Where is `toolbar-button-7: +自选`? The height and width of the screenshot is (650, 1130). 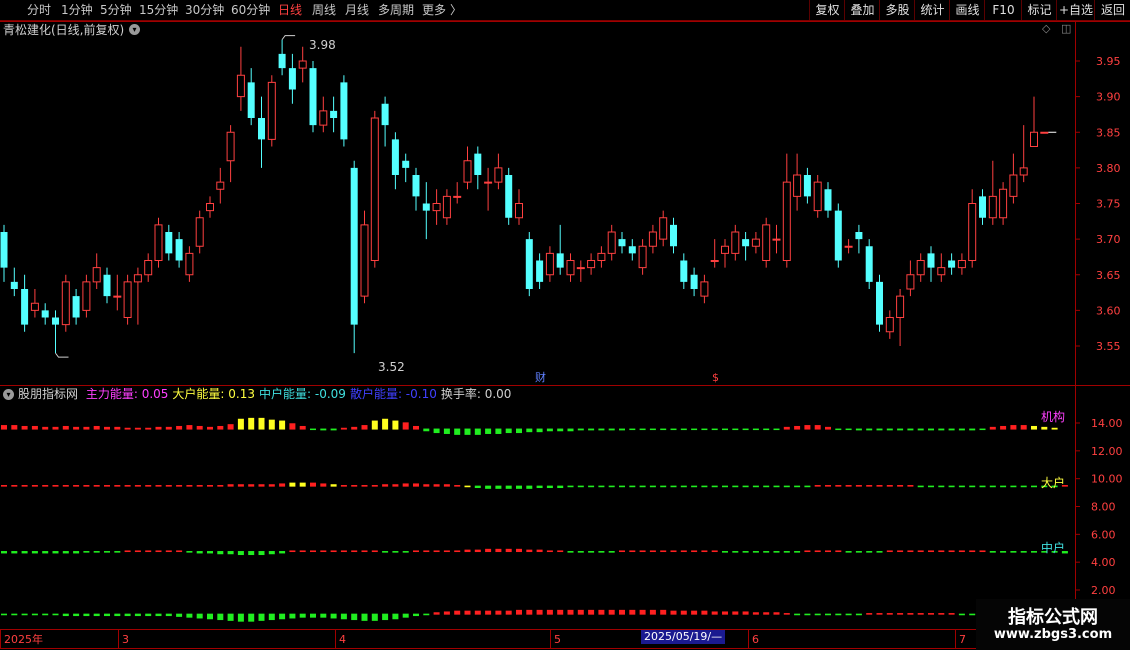
toolbar-button-7: +自选 is located at coordinates (1075, 10).